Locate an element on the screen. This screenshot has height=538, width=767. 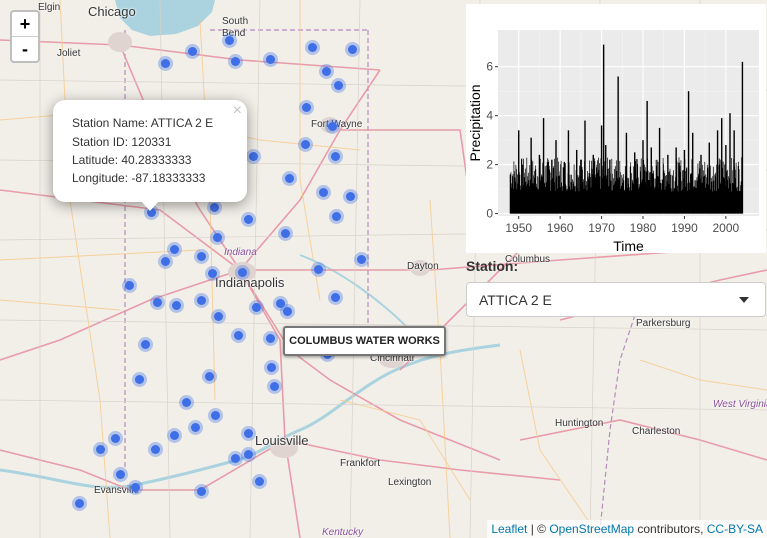
city-label-fort-wayne: Fort Wayne is located at coordinates (337, 124).